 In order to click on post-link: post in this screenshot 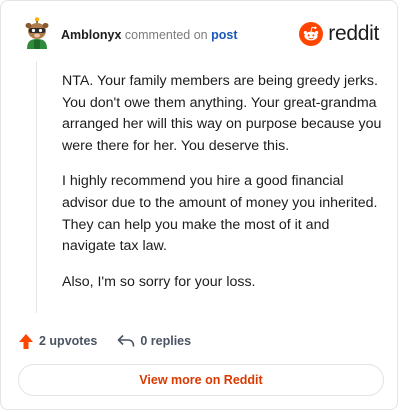, I will do `click(224, 35)`.